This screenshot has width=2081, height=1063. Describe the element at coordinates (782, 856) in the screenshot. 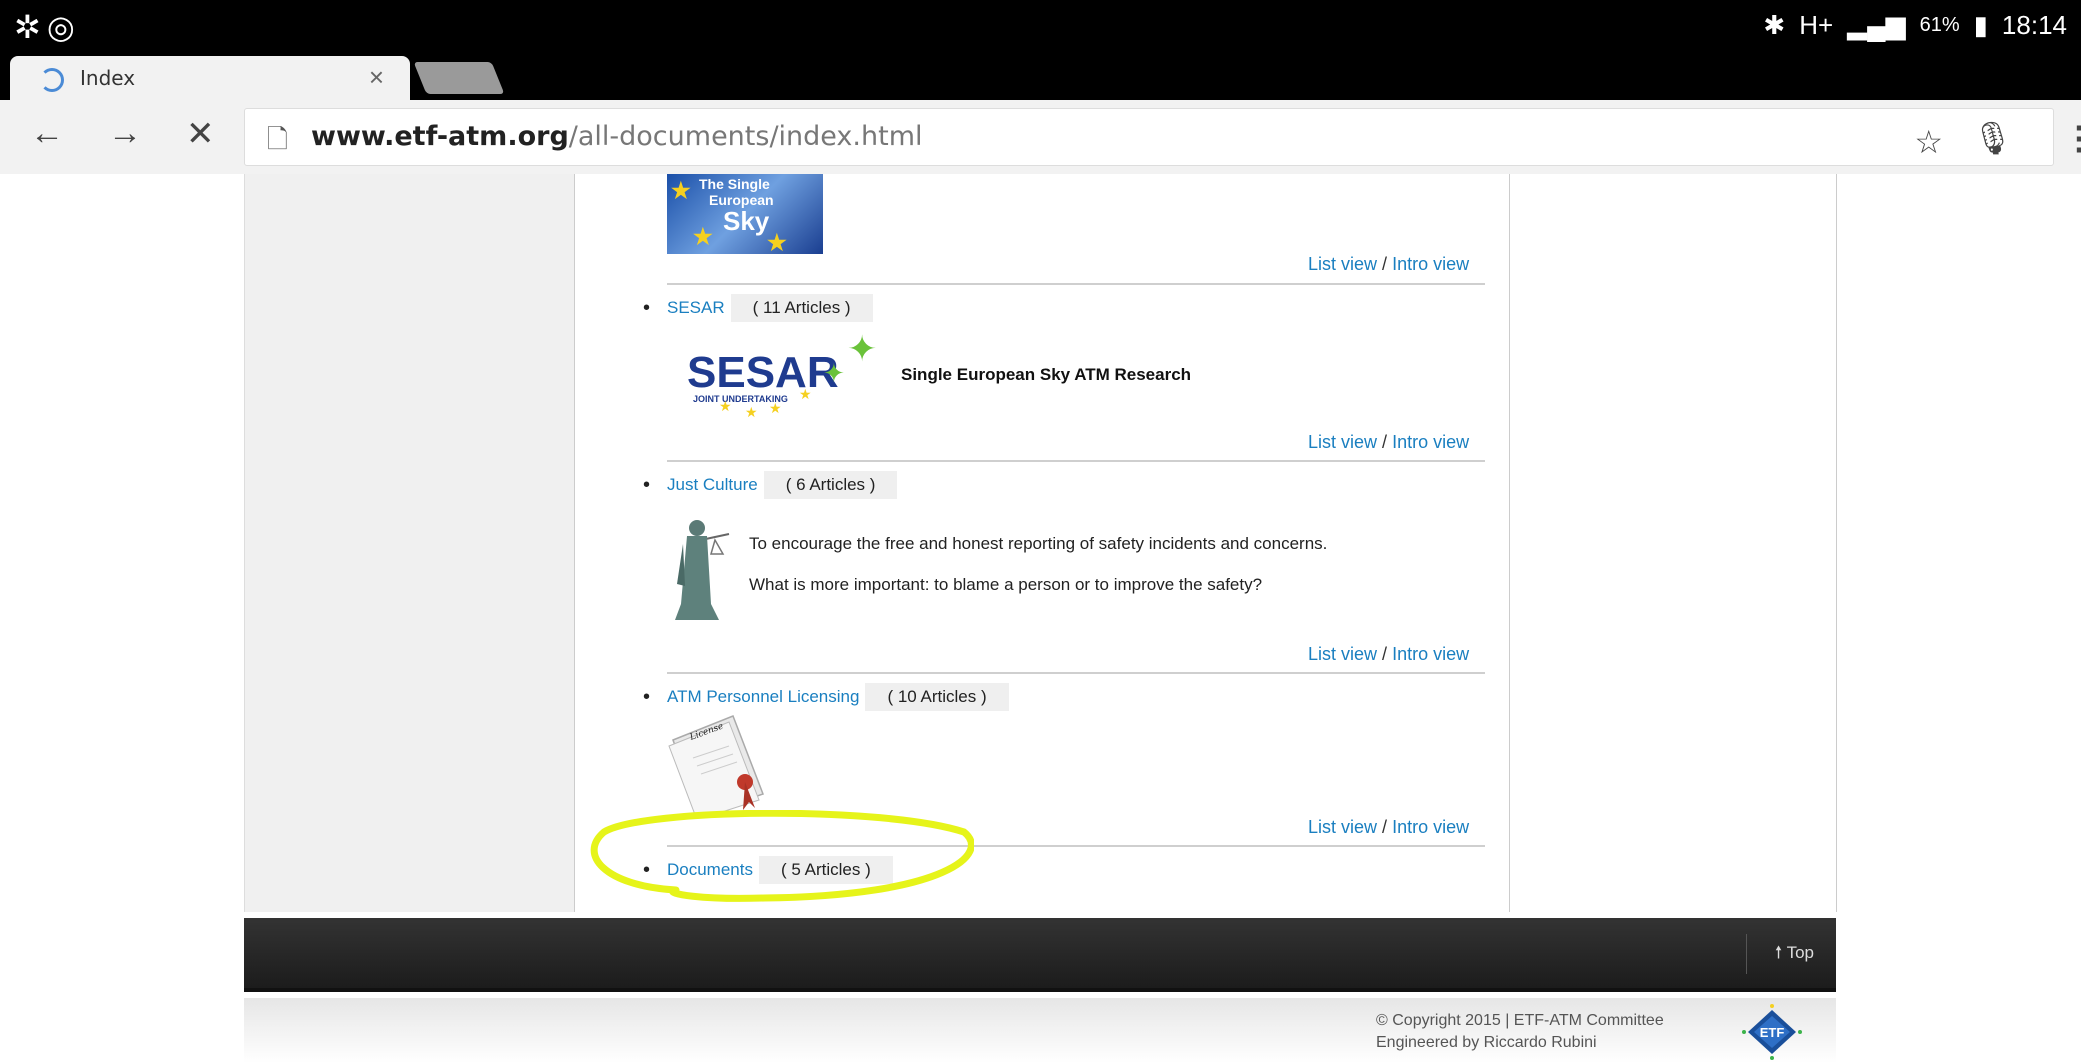

I see `highlight-annotation` at that location.